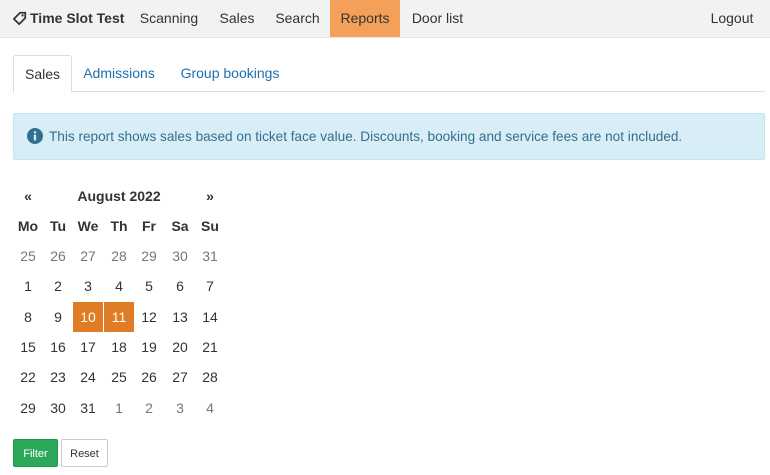 This screenshot has height=475, width=770. Describe the element at coordinates (149, 226) in the screenshot. I see `weekday-label: Fr` at that location.